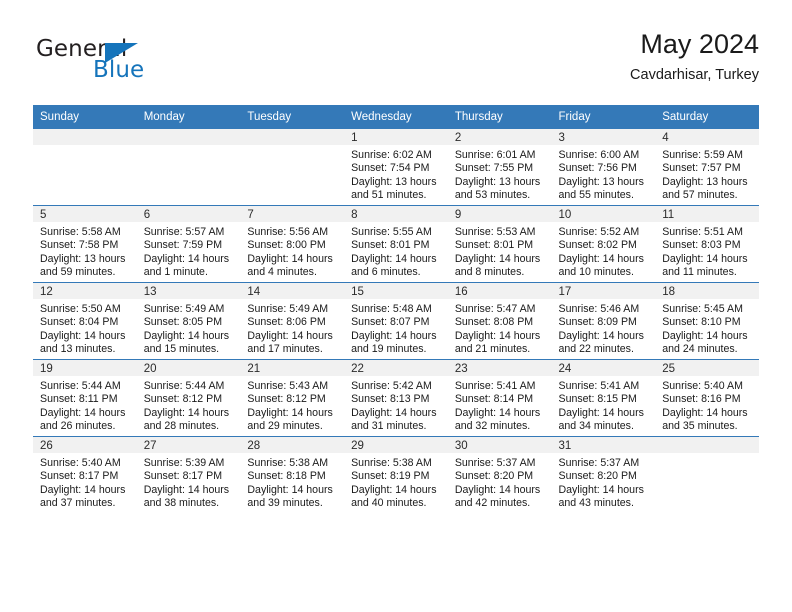 This screenshot has height=612, width=792. What do you see at coordinates (702, 309) in the screenshot?
I see `sunrise-text: Sunrise: 5:45 AM` at bounding box center [702, 309].